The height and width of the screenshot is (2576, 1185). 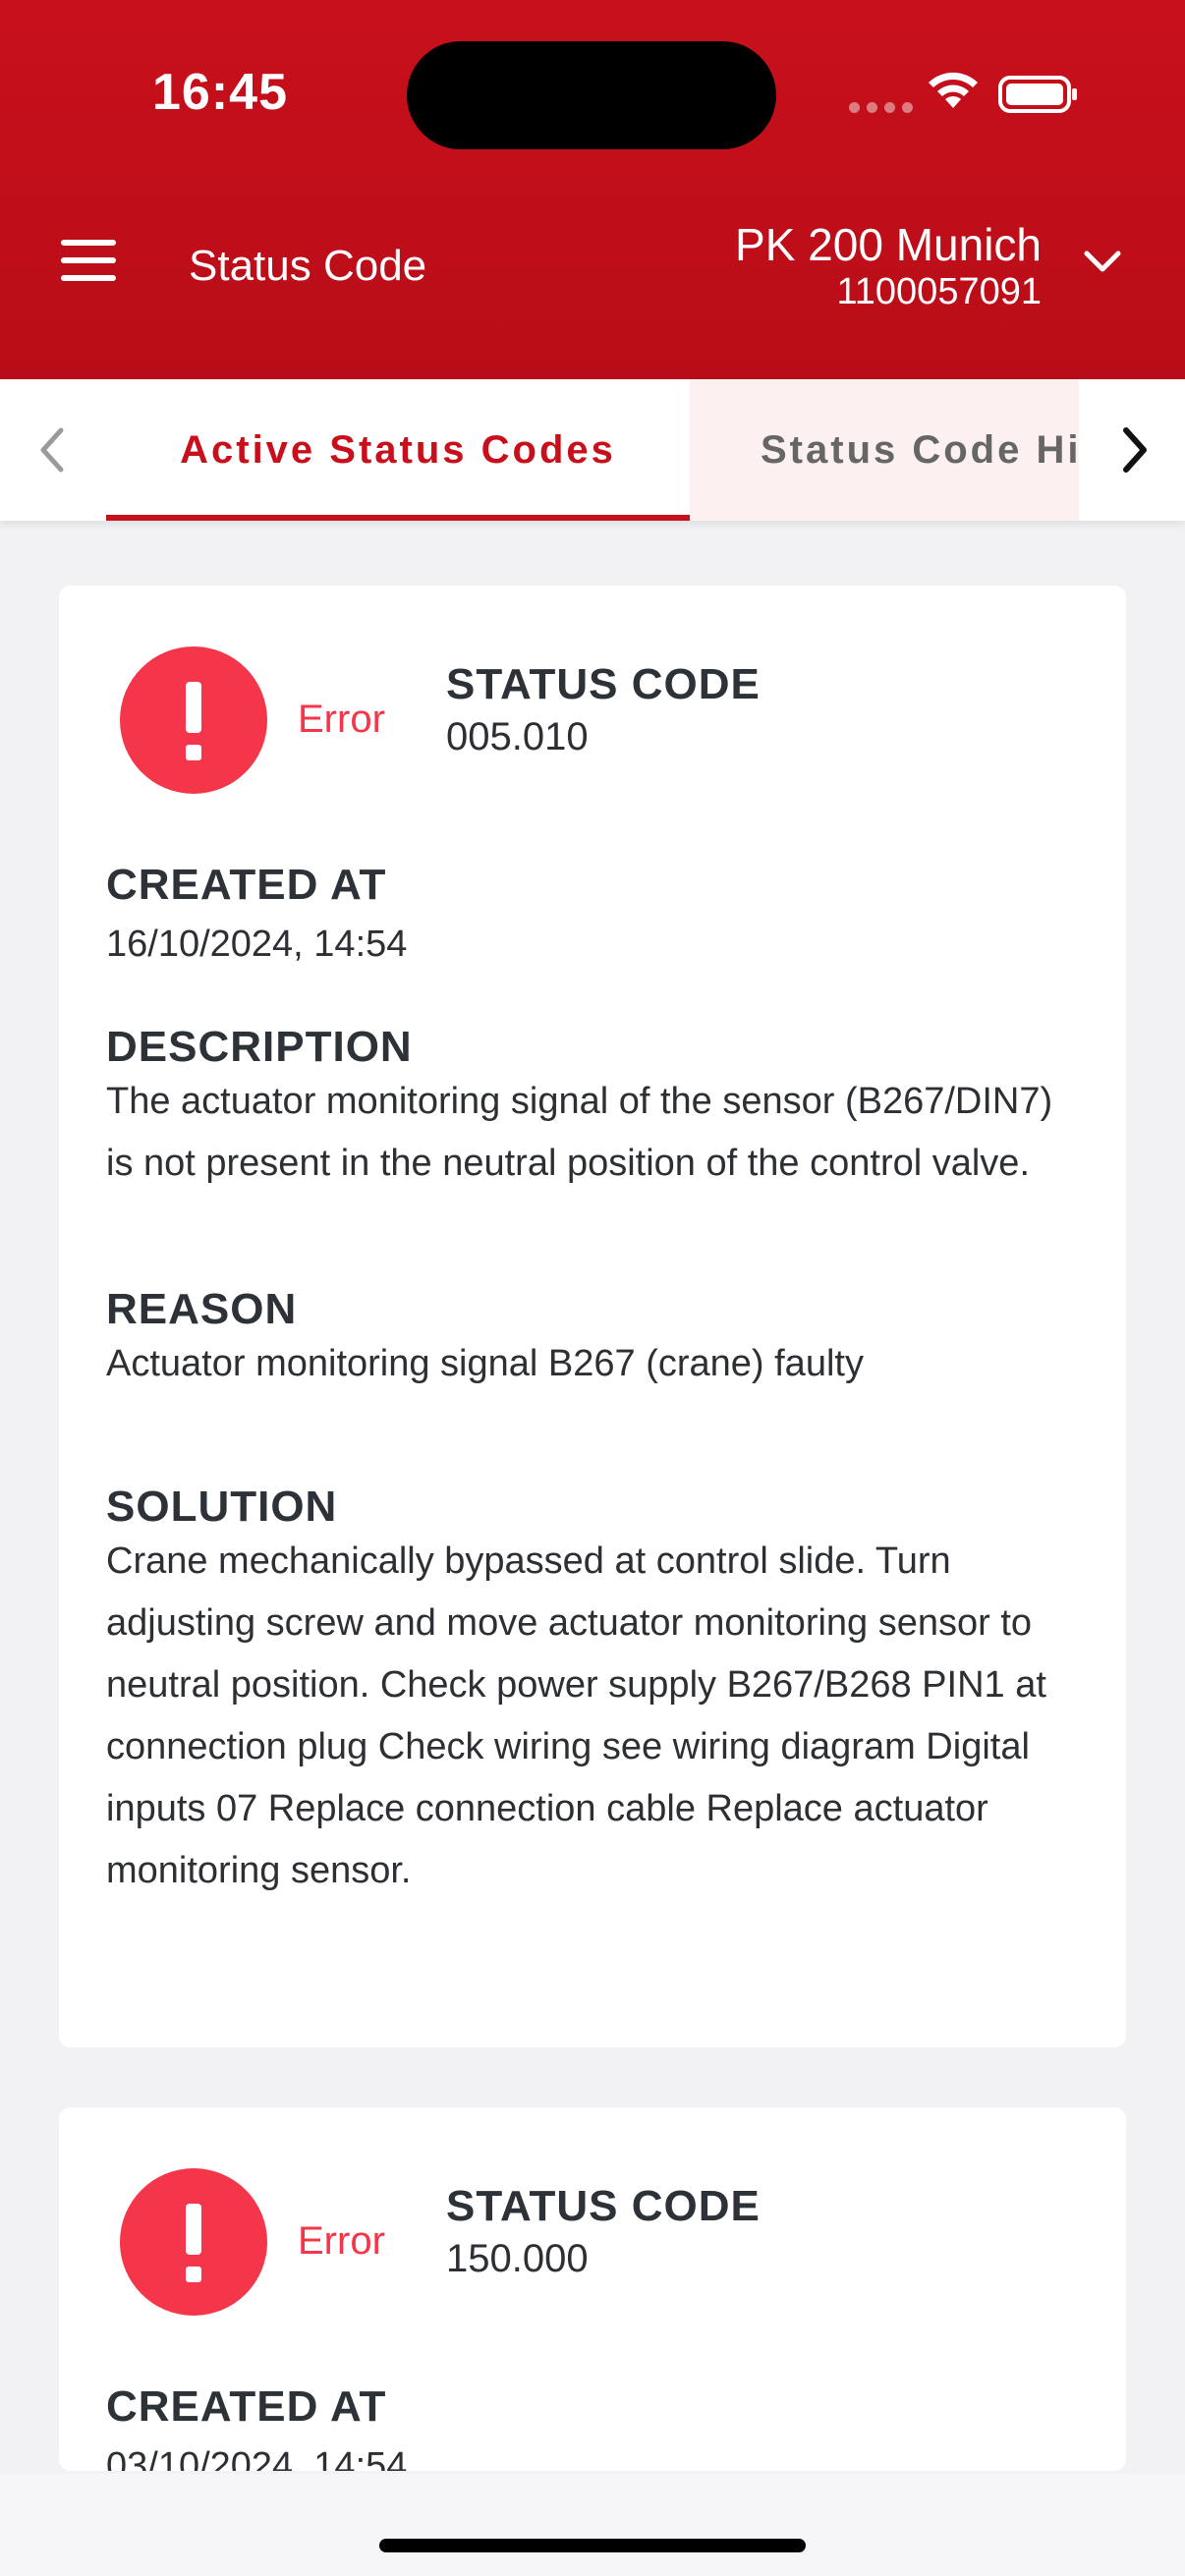 I want to click on status-bar: 16:45, so click(x=592, y=93).